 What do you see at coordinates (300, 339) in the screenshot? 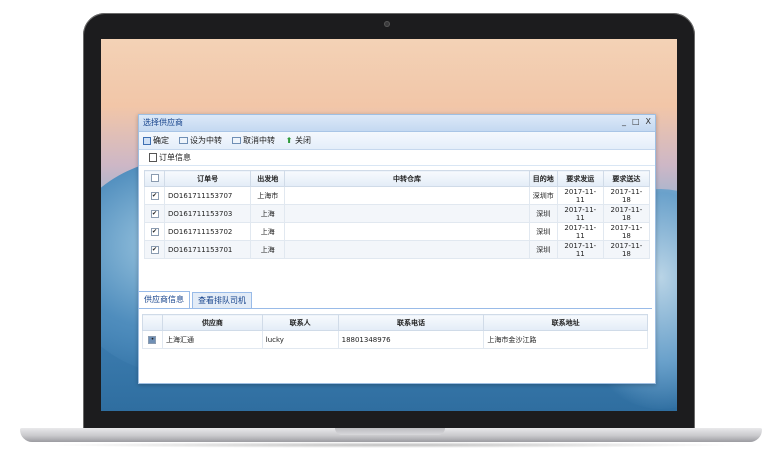
I see `supplier-contact: lucky` at bounding box center [300, 339].